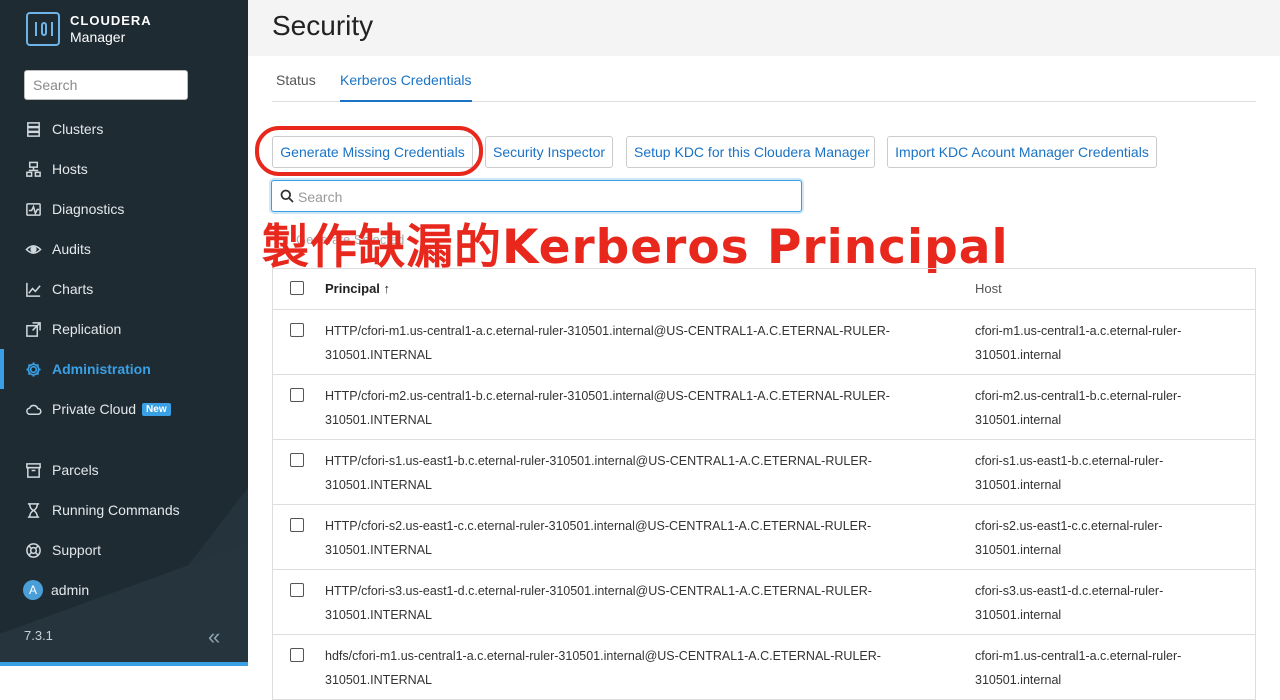  I want to click on sidebar-item-clusters: Clusters, so click(124, 129).